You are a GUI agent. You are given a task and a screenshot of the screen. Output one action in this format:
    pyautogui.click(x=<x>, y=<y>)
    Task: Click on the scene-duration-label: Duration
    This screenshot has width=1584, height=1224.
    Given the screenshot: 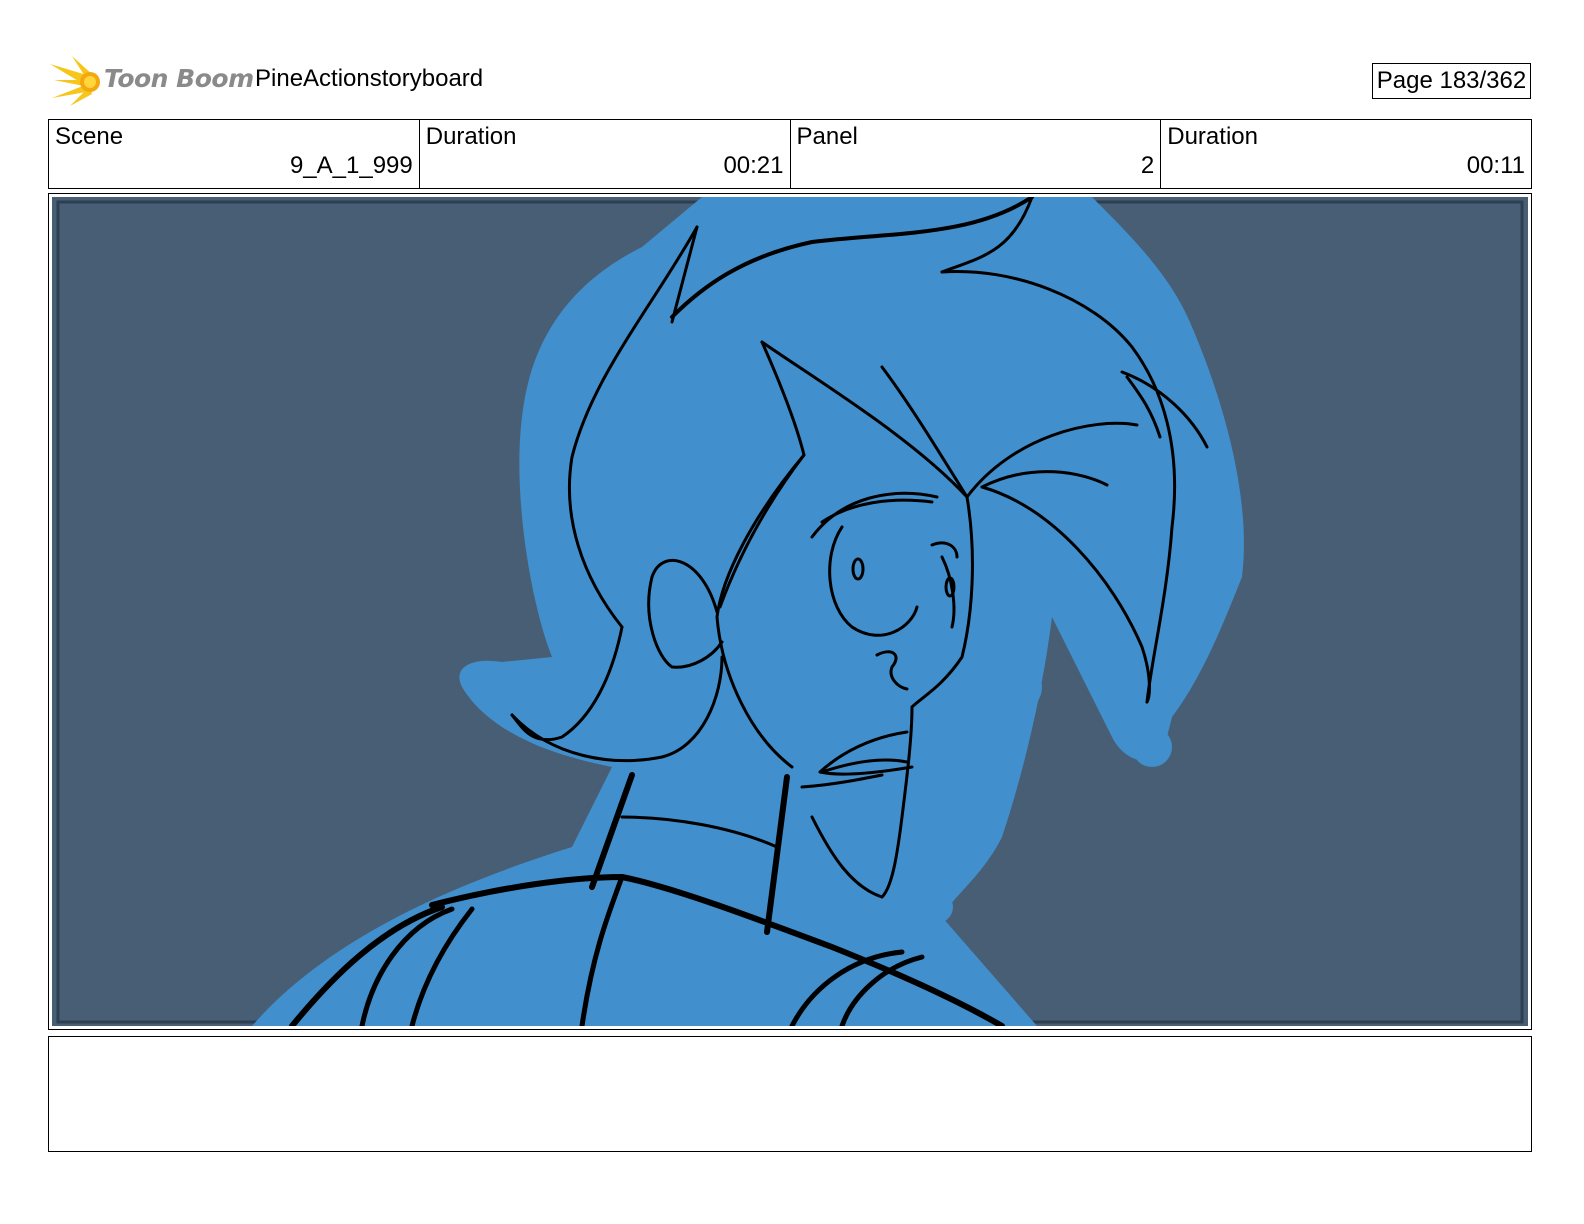 What is the action you would take?
    pyautogui.click(x=471, y=136)
    